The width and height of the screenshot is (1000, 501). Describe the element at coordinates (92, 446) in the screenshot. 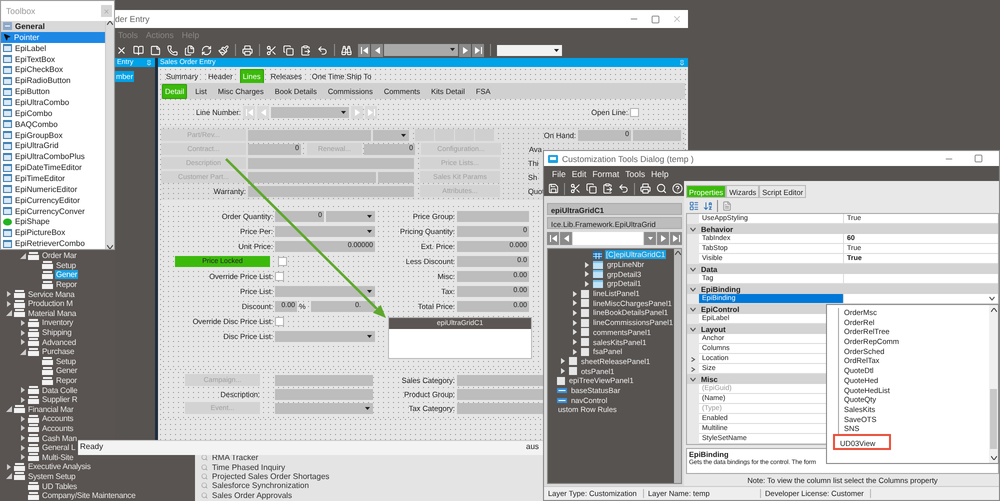

I see `status-text: Ready` at that location.